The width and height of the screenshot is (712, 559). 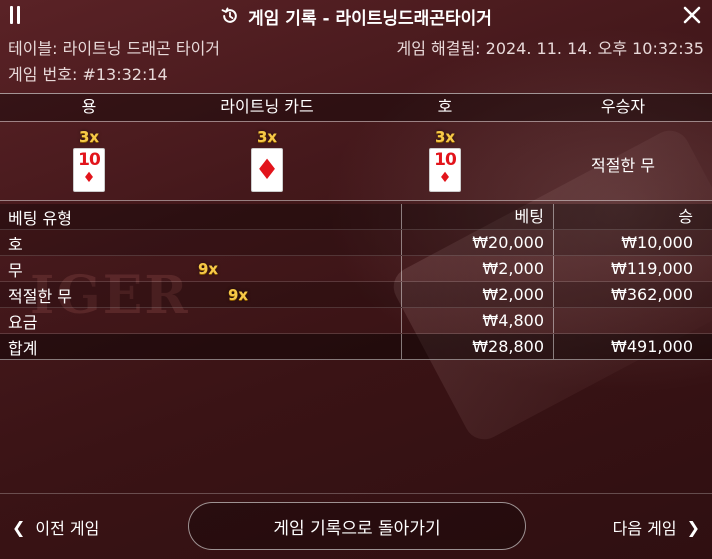 I want to click on bet-amount: ₩20,000, so click(x=477, y=242).